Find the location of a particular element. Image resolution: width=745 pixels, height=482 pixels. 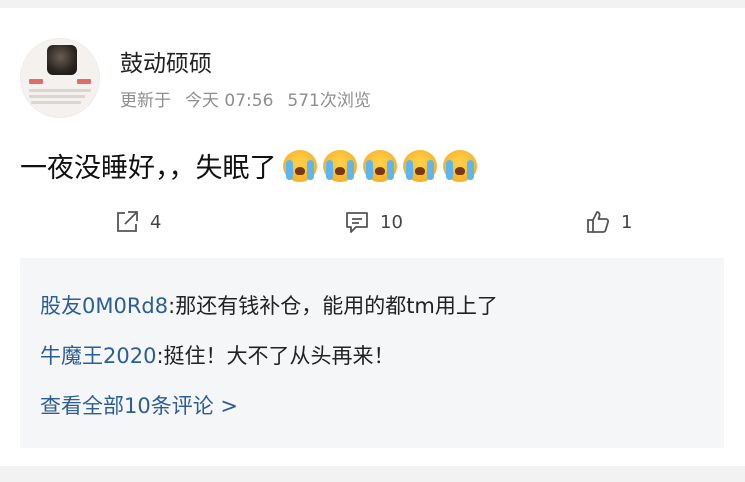

comment-button: 10 is located at coordinates (373, 222).